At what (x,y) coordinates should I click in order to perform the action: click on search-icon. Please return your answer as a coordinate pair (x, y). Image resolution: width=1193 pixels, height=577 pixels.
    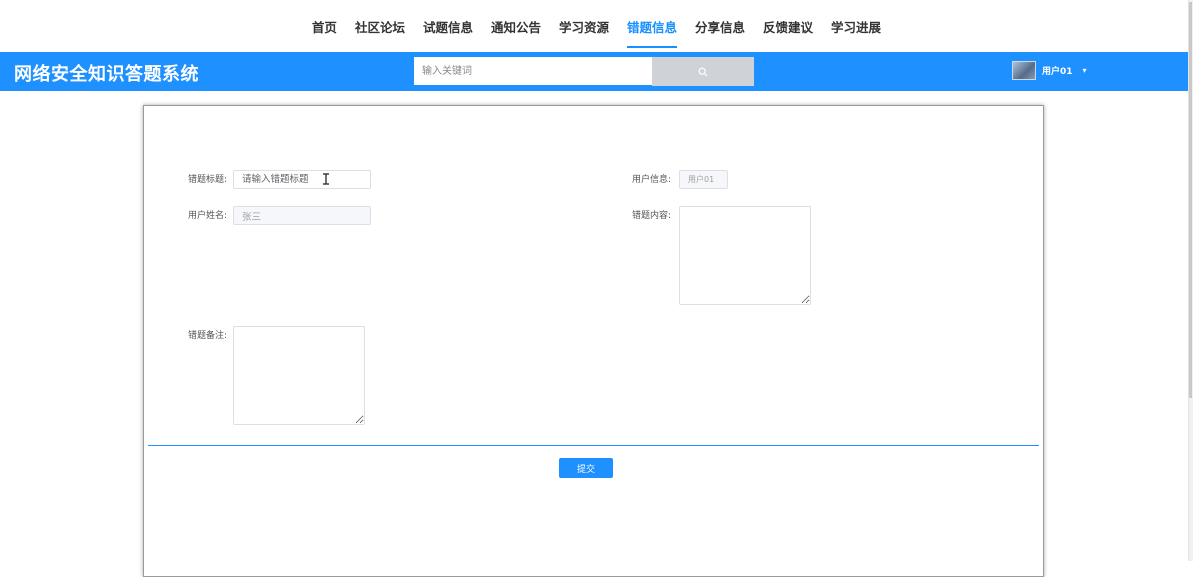
    Looking at the image, I should click on (703, 71).